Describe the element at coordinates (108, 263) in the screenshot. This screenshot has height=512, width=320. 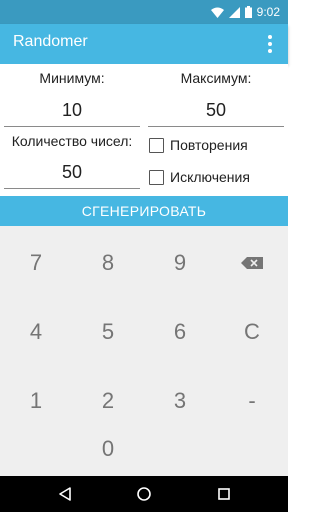
I see `key-8: 8` at that location.